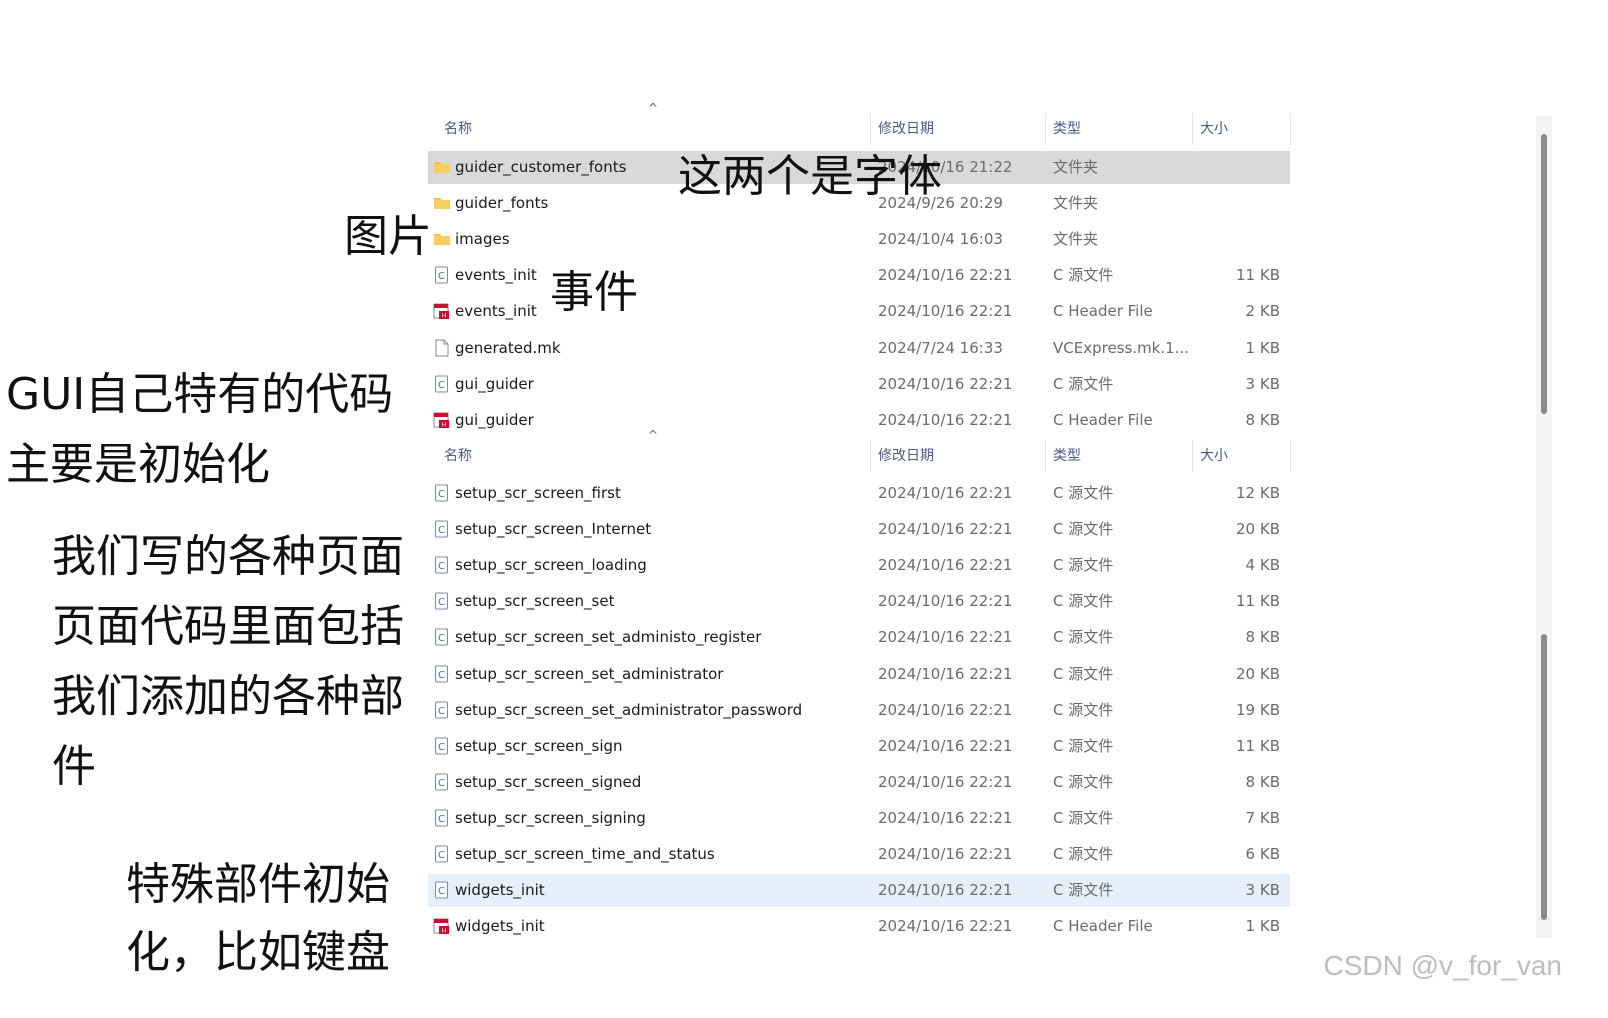 This screenshot has height=1018, width=1608. I want to click on annotation-images: 图片, so click(388, 236).